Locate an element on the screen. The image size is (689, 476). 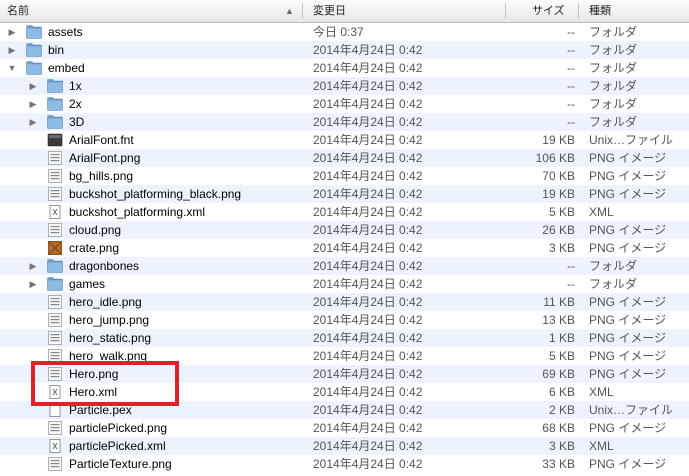
file-size: 5 KB is located at coordinates (561, 212).